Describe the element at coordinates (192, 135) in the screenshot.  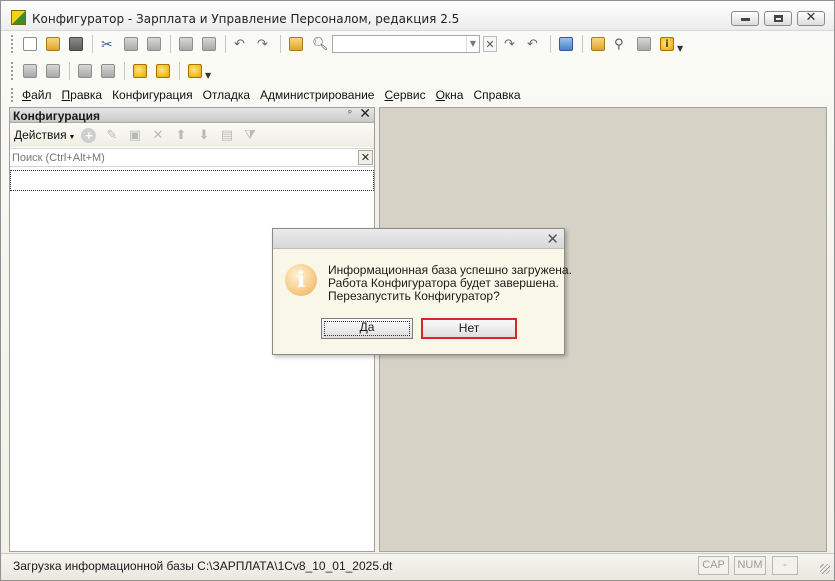
I see `panel-toolbar: Действия ▼ + ✎ ▣ ✕ ⬆ ⬇ ▤ ⧩` at that location.